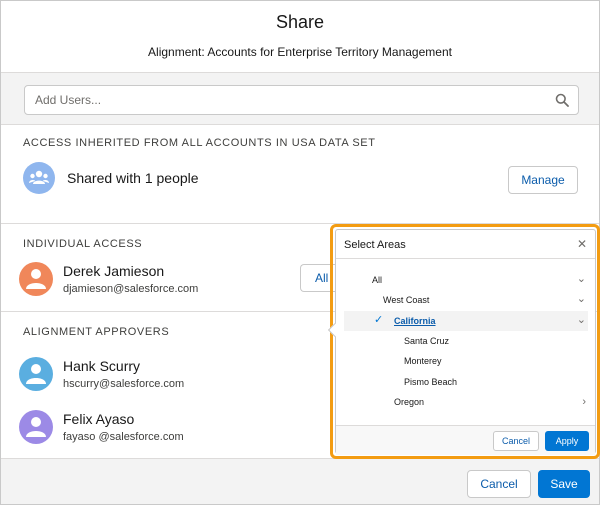 The image size is (600, 505). I want to click on search-icon, so click(562, 100).